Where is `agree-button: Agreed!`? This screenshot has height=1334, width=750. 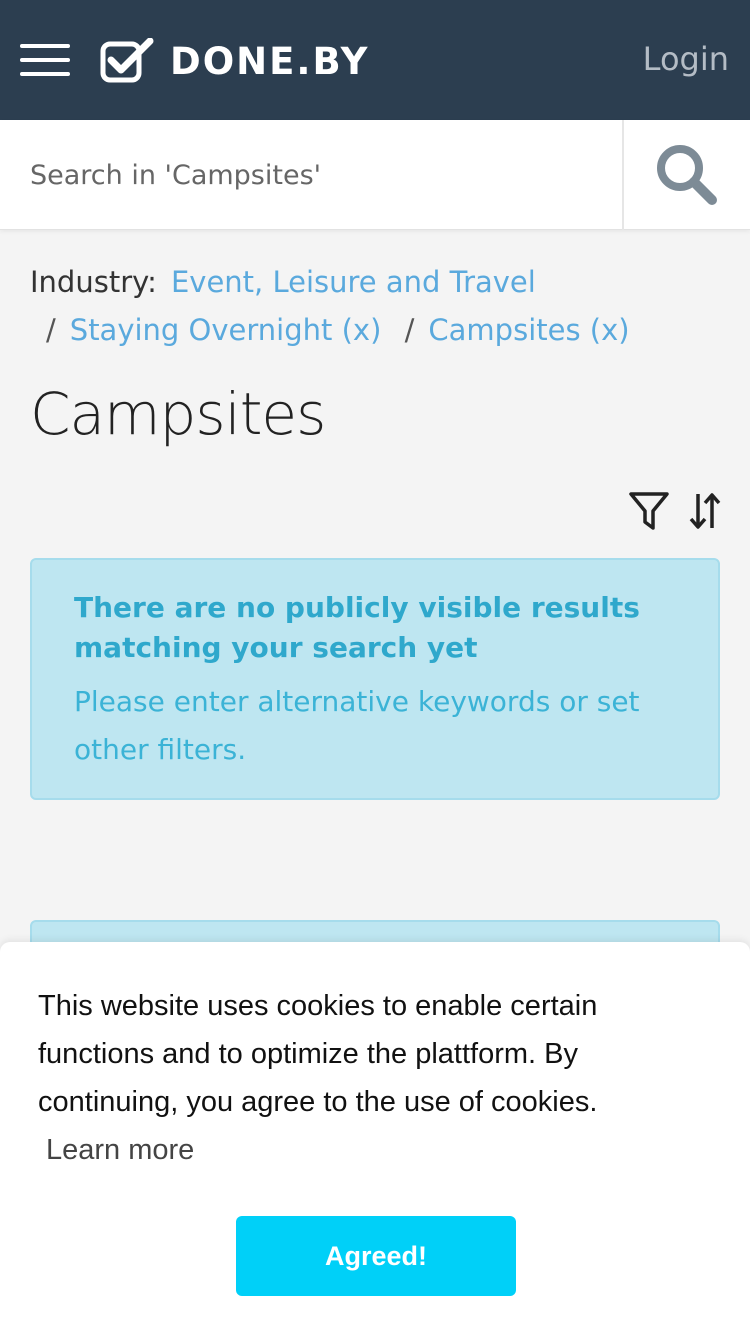 agree-button: Agreed! is located at coordinates (376, 1256).